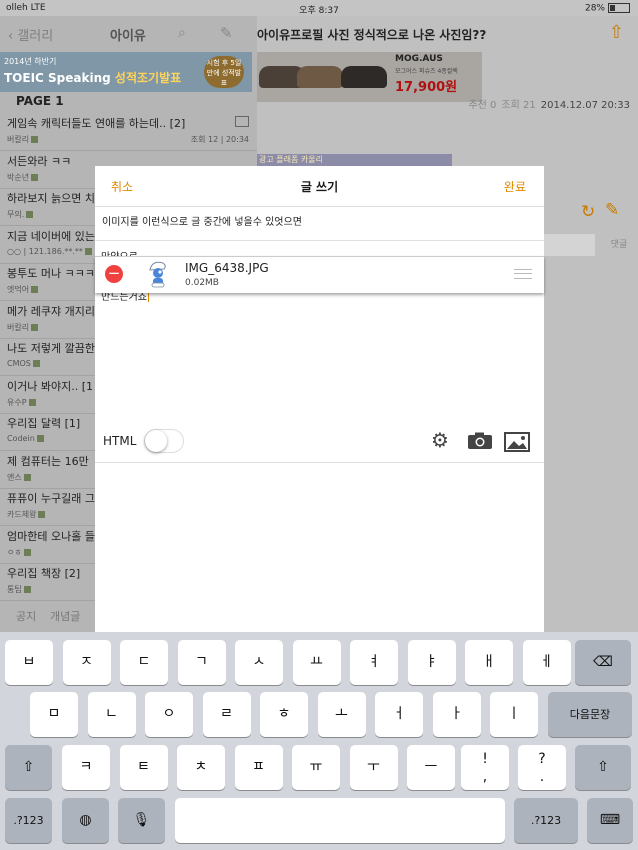  Describe the element at coordinates (28, 820) in the screenshot. I see `numbers-key: .?123` at that location.